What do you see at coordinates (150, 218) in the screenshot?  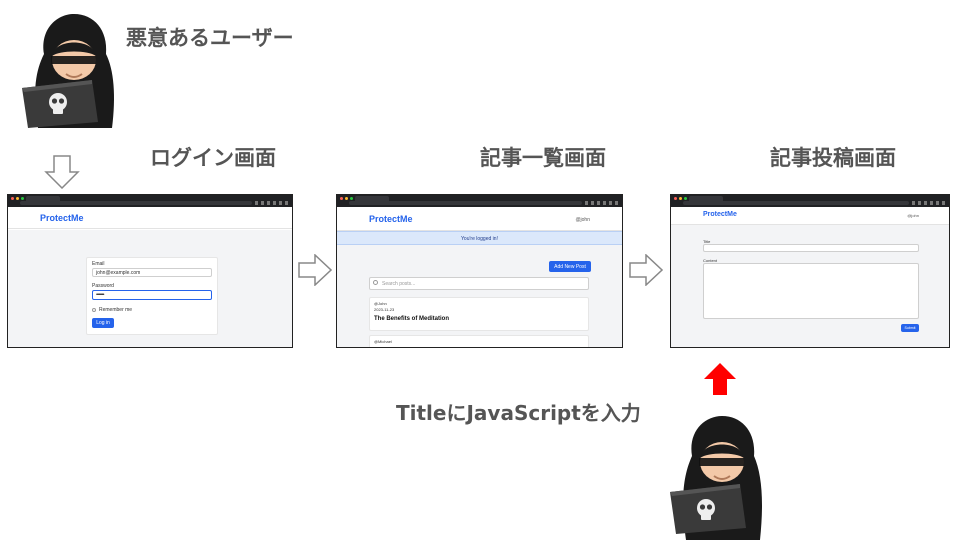 I see `navbar: ProtectMe` at bounding box center [150, 218].